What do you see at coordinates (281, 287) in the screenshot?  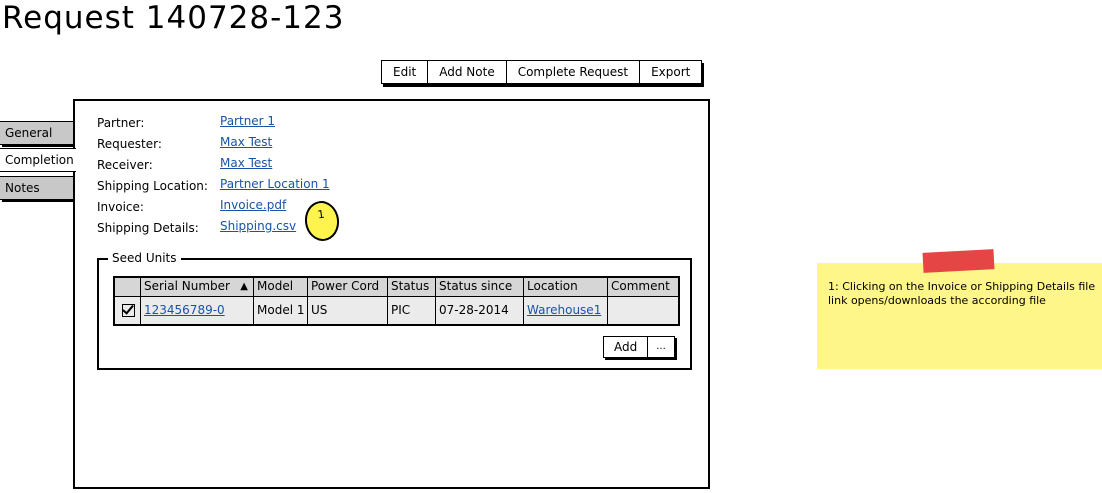 I see `model-header: Model` at bounding box center [281, 287].